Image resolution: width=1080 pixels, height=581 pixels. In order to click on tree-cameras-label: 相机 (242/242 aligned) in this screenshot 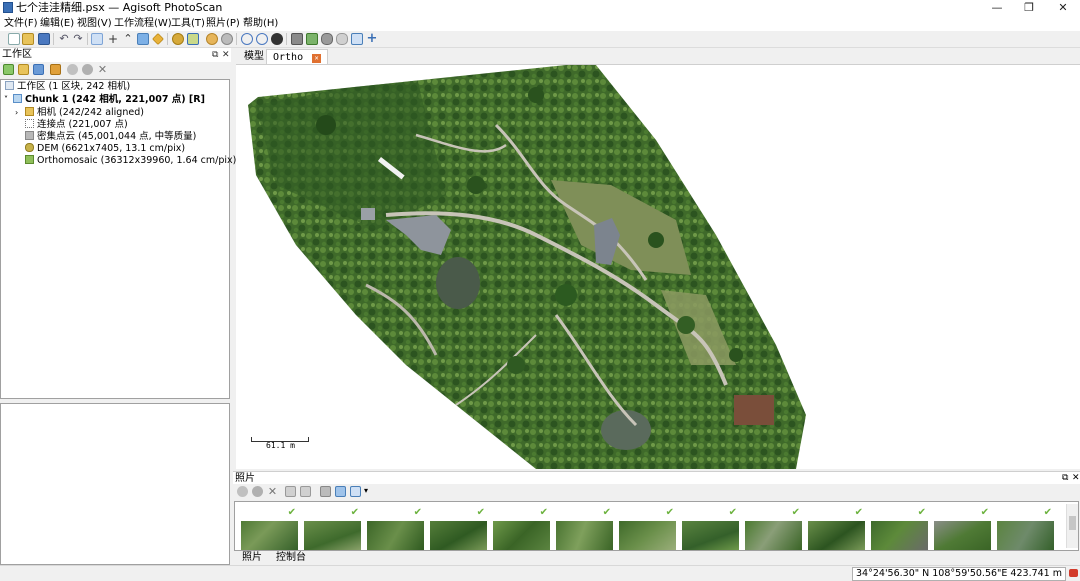, I will do `click(90, 112)`.